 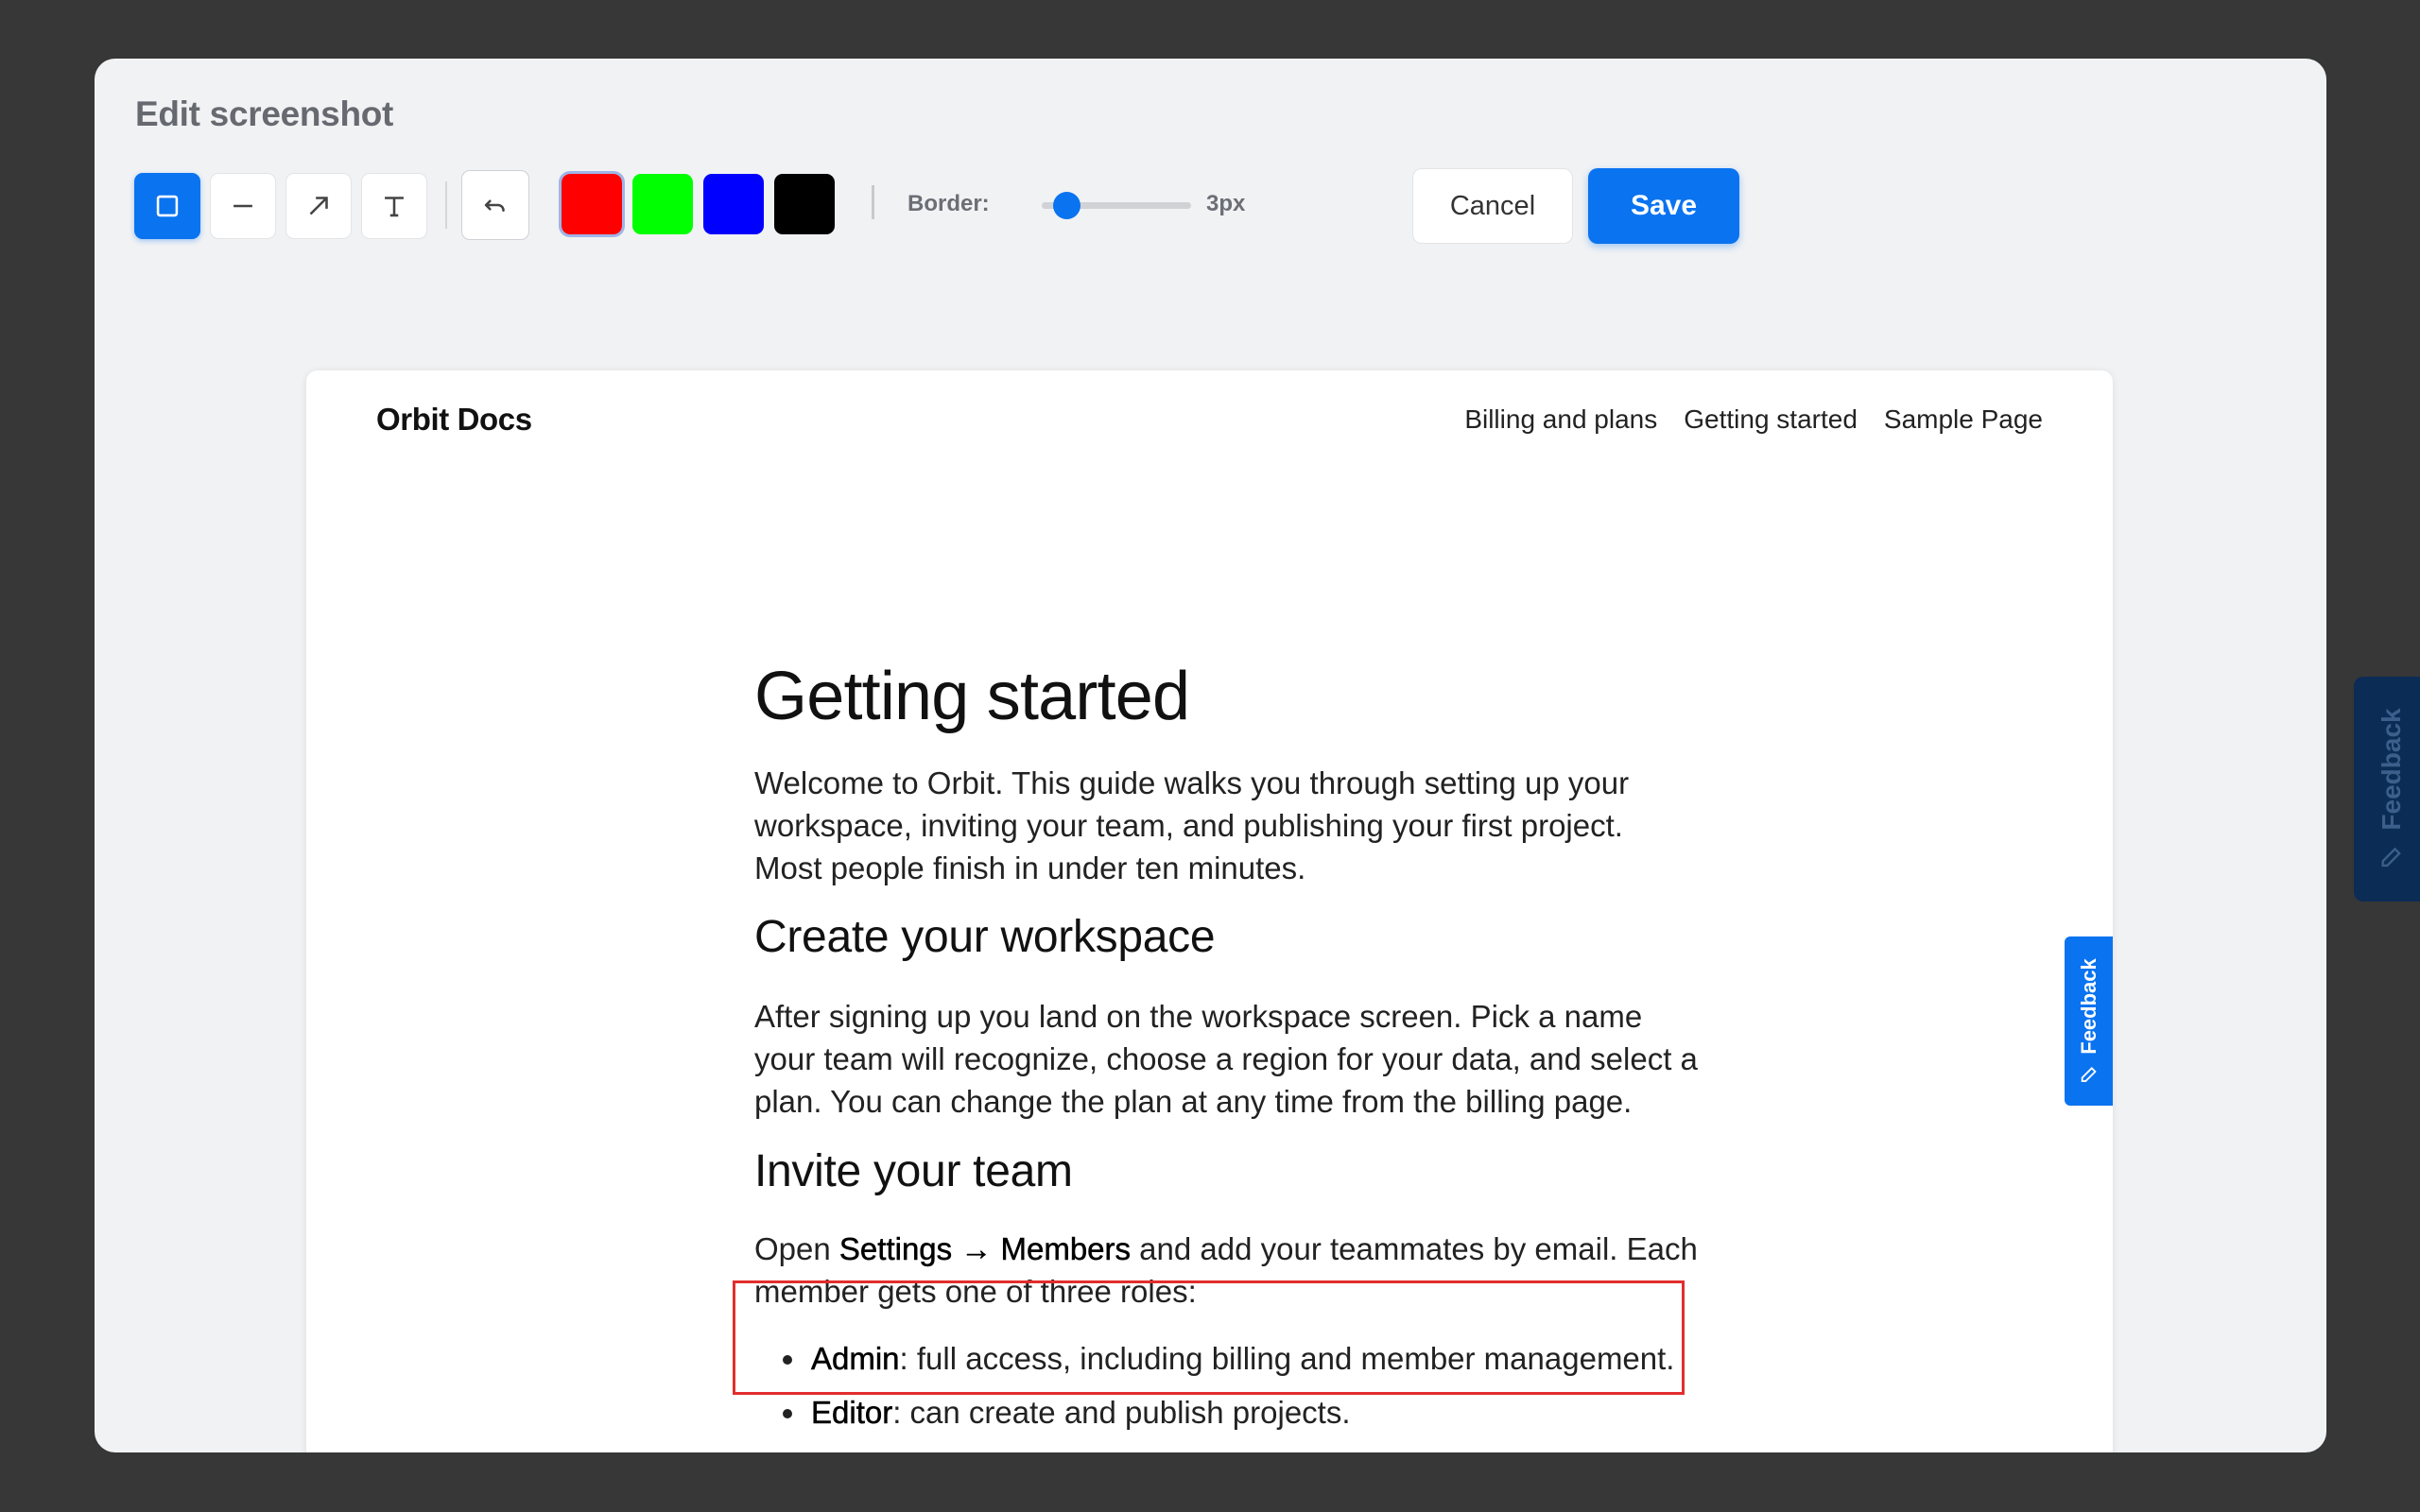 What do you see at coordinates (662, 204) in the screenshot?
I see `color-swatch-green` at bounding box center [662, 204].